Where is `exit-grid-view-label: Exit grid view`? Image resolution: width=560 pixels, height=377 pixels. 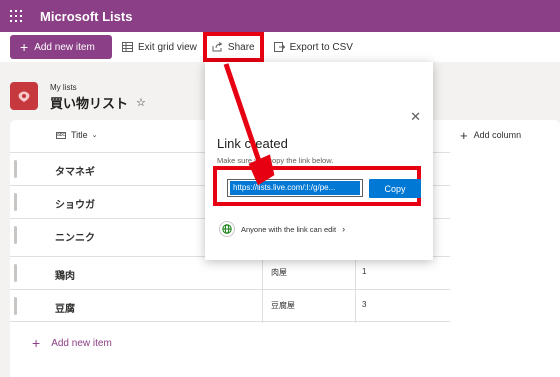 exit-grid-view-label: Exit grid view is located at coordinates (167, 47).